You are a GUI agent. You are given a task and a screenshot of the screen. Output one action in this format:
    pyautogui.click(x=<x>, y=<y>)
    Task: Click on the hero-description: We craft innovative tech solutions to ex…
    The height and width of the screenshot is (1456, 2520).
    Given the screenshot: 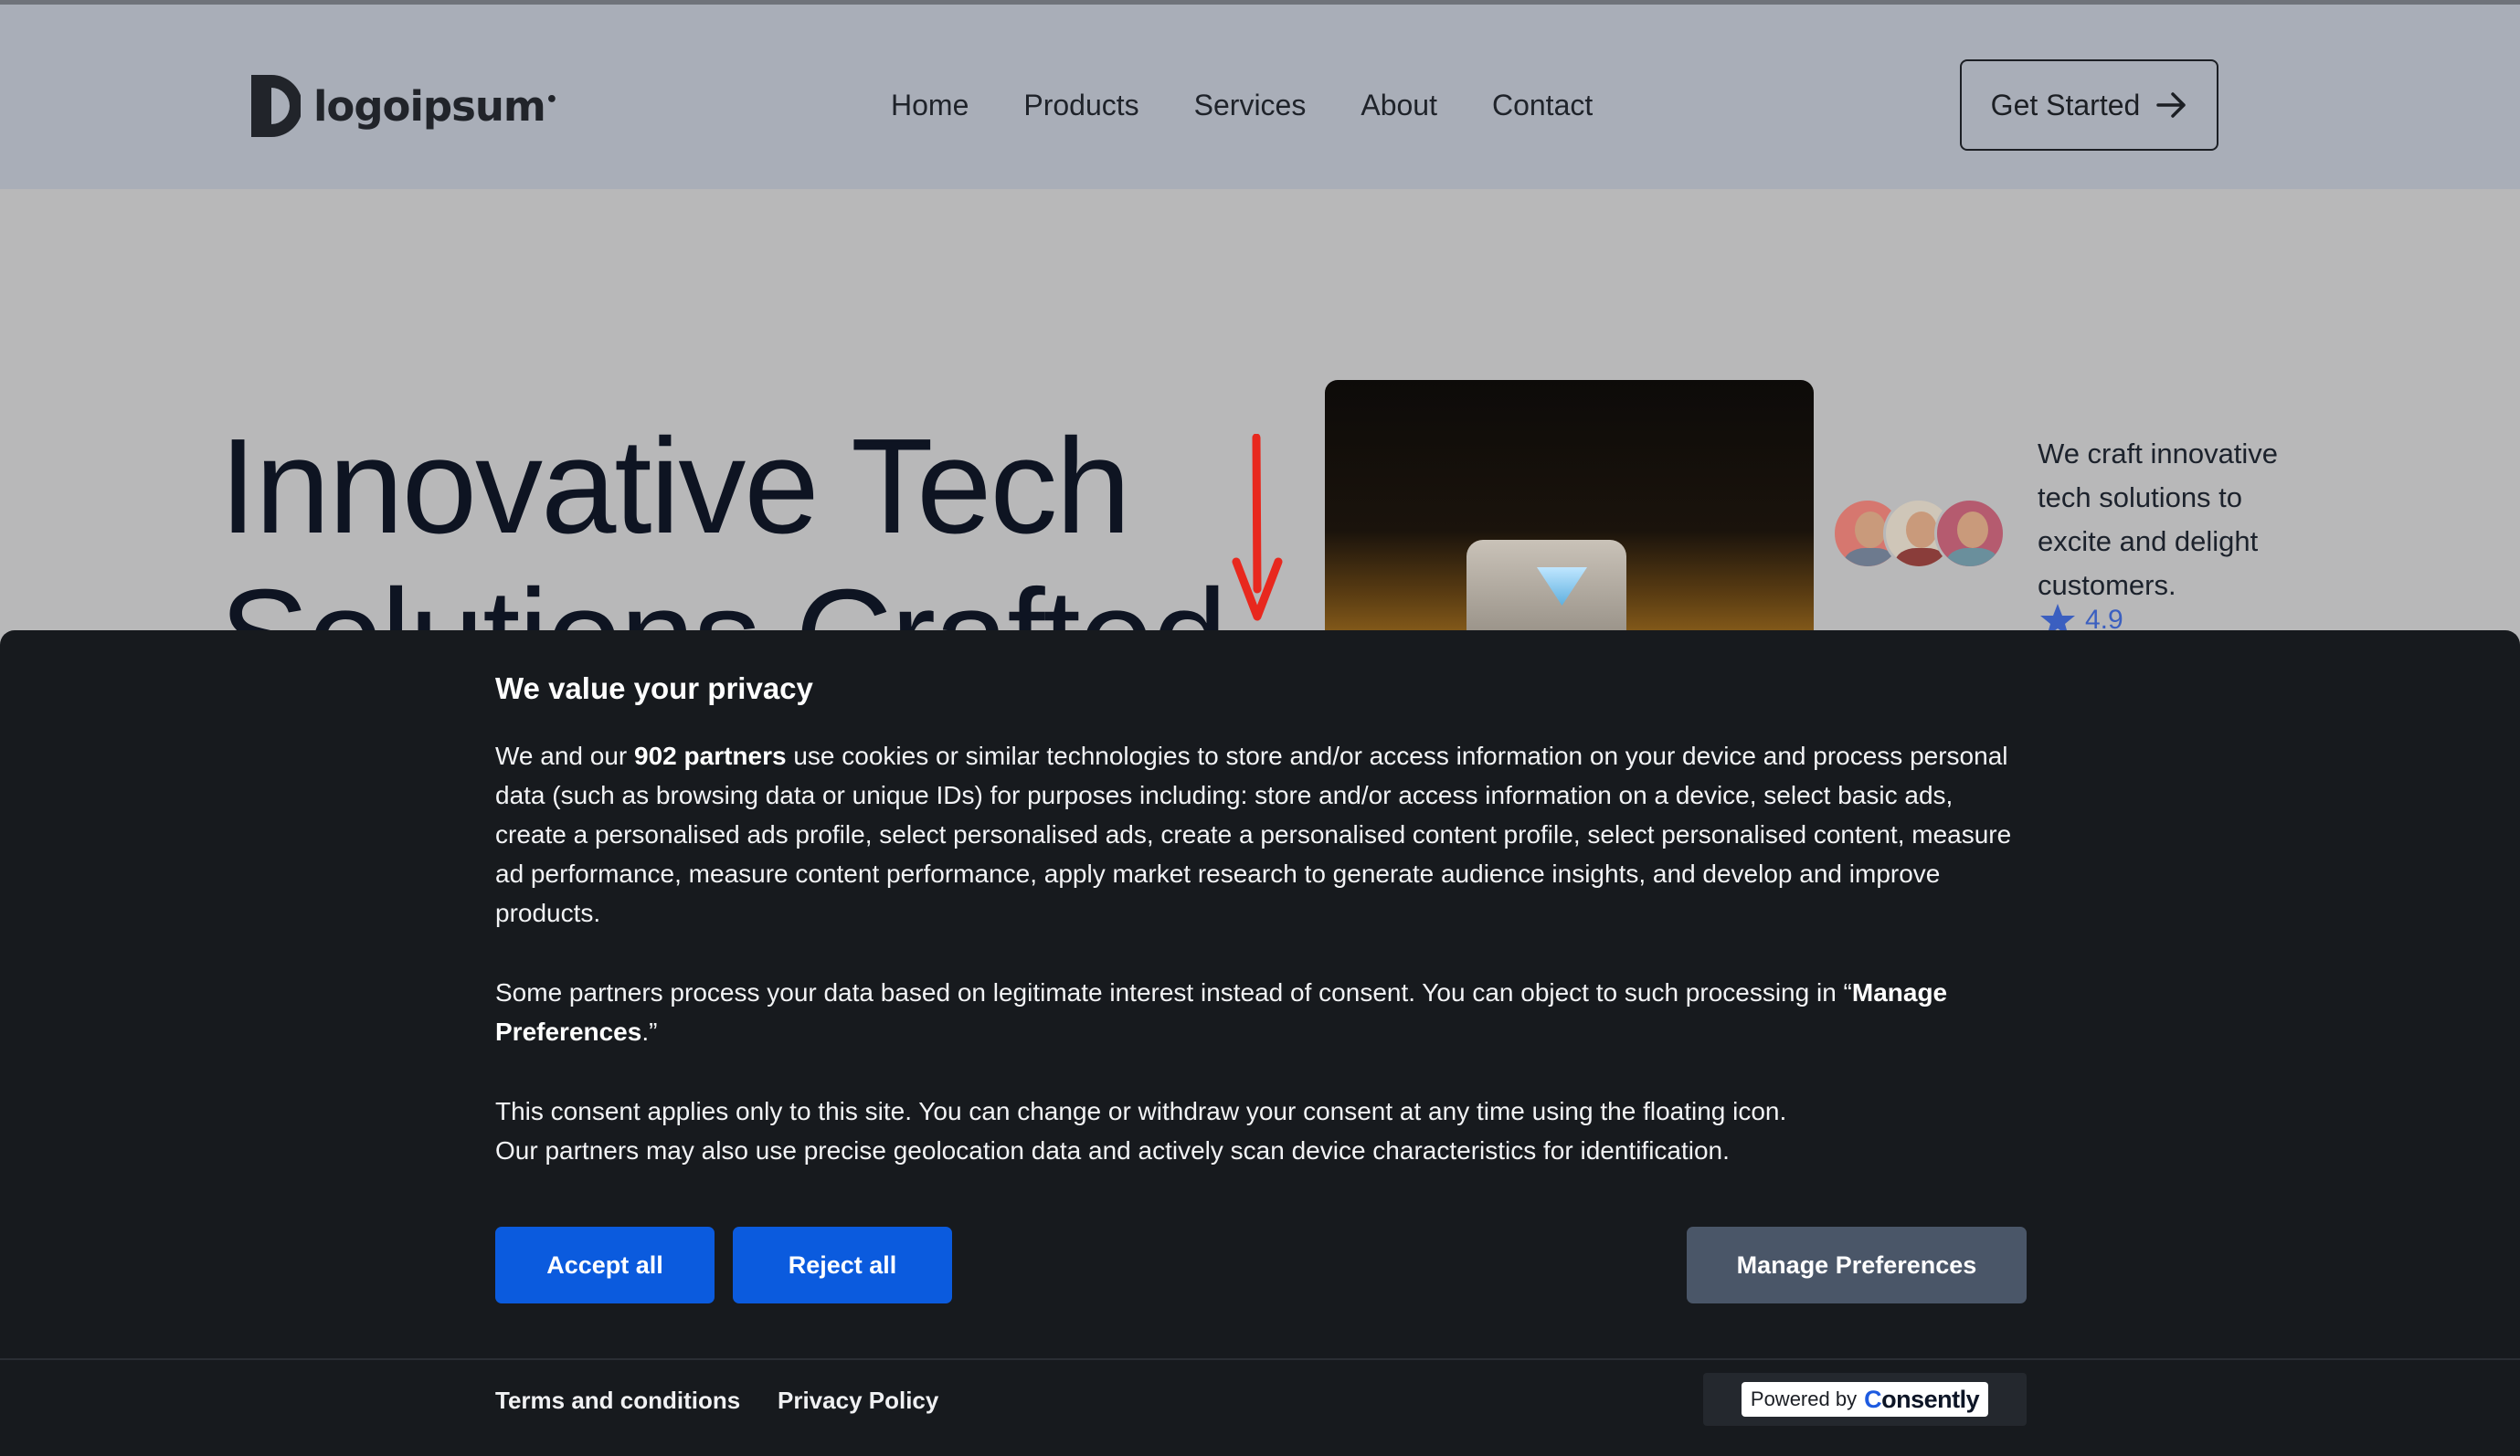 What is the action you would take?
    pyautogui.click(x=2158, y=520)
    